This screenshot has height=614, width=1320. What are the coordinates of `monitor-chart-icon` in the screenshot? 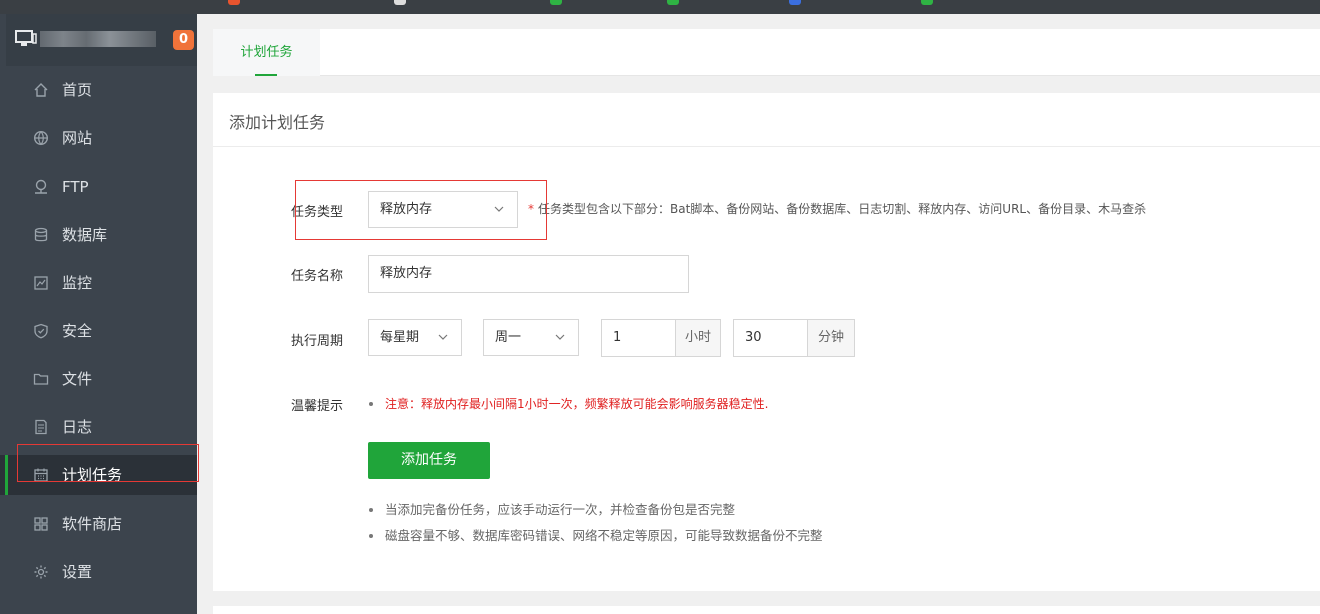 It's located at (41, 283).